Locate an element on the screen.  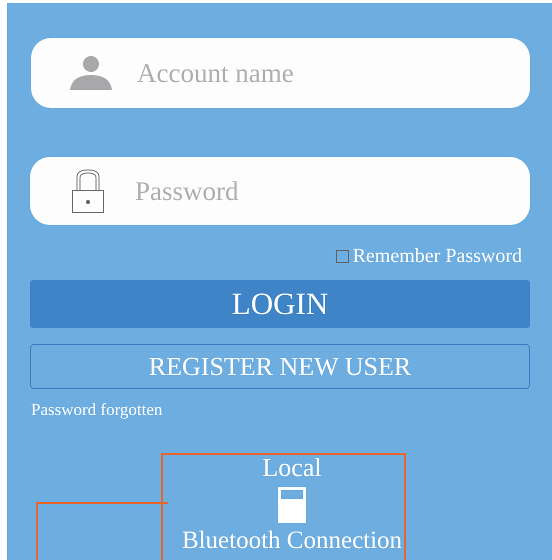
local-label: Local is located at coordinates (292, 468).